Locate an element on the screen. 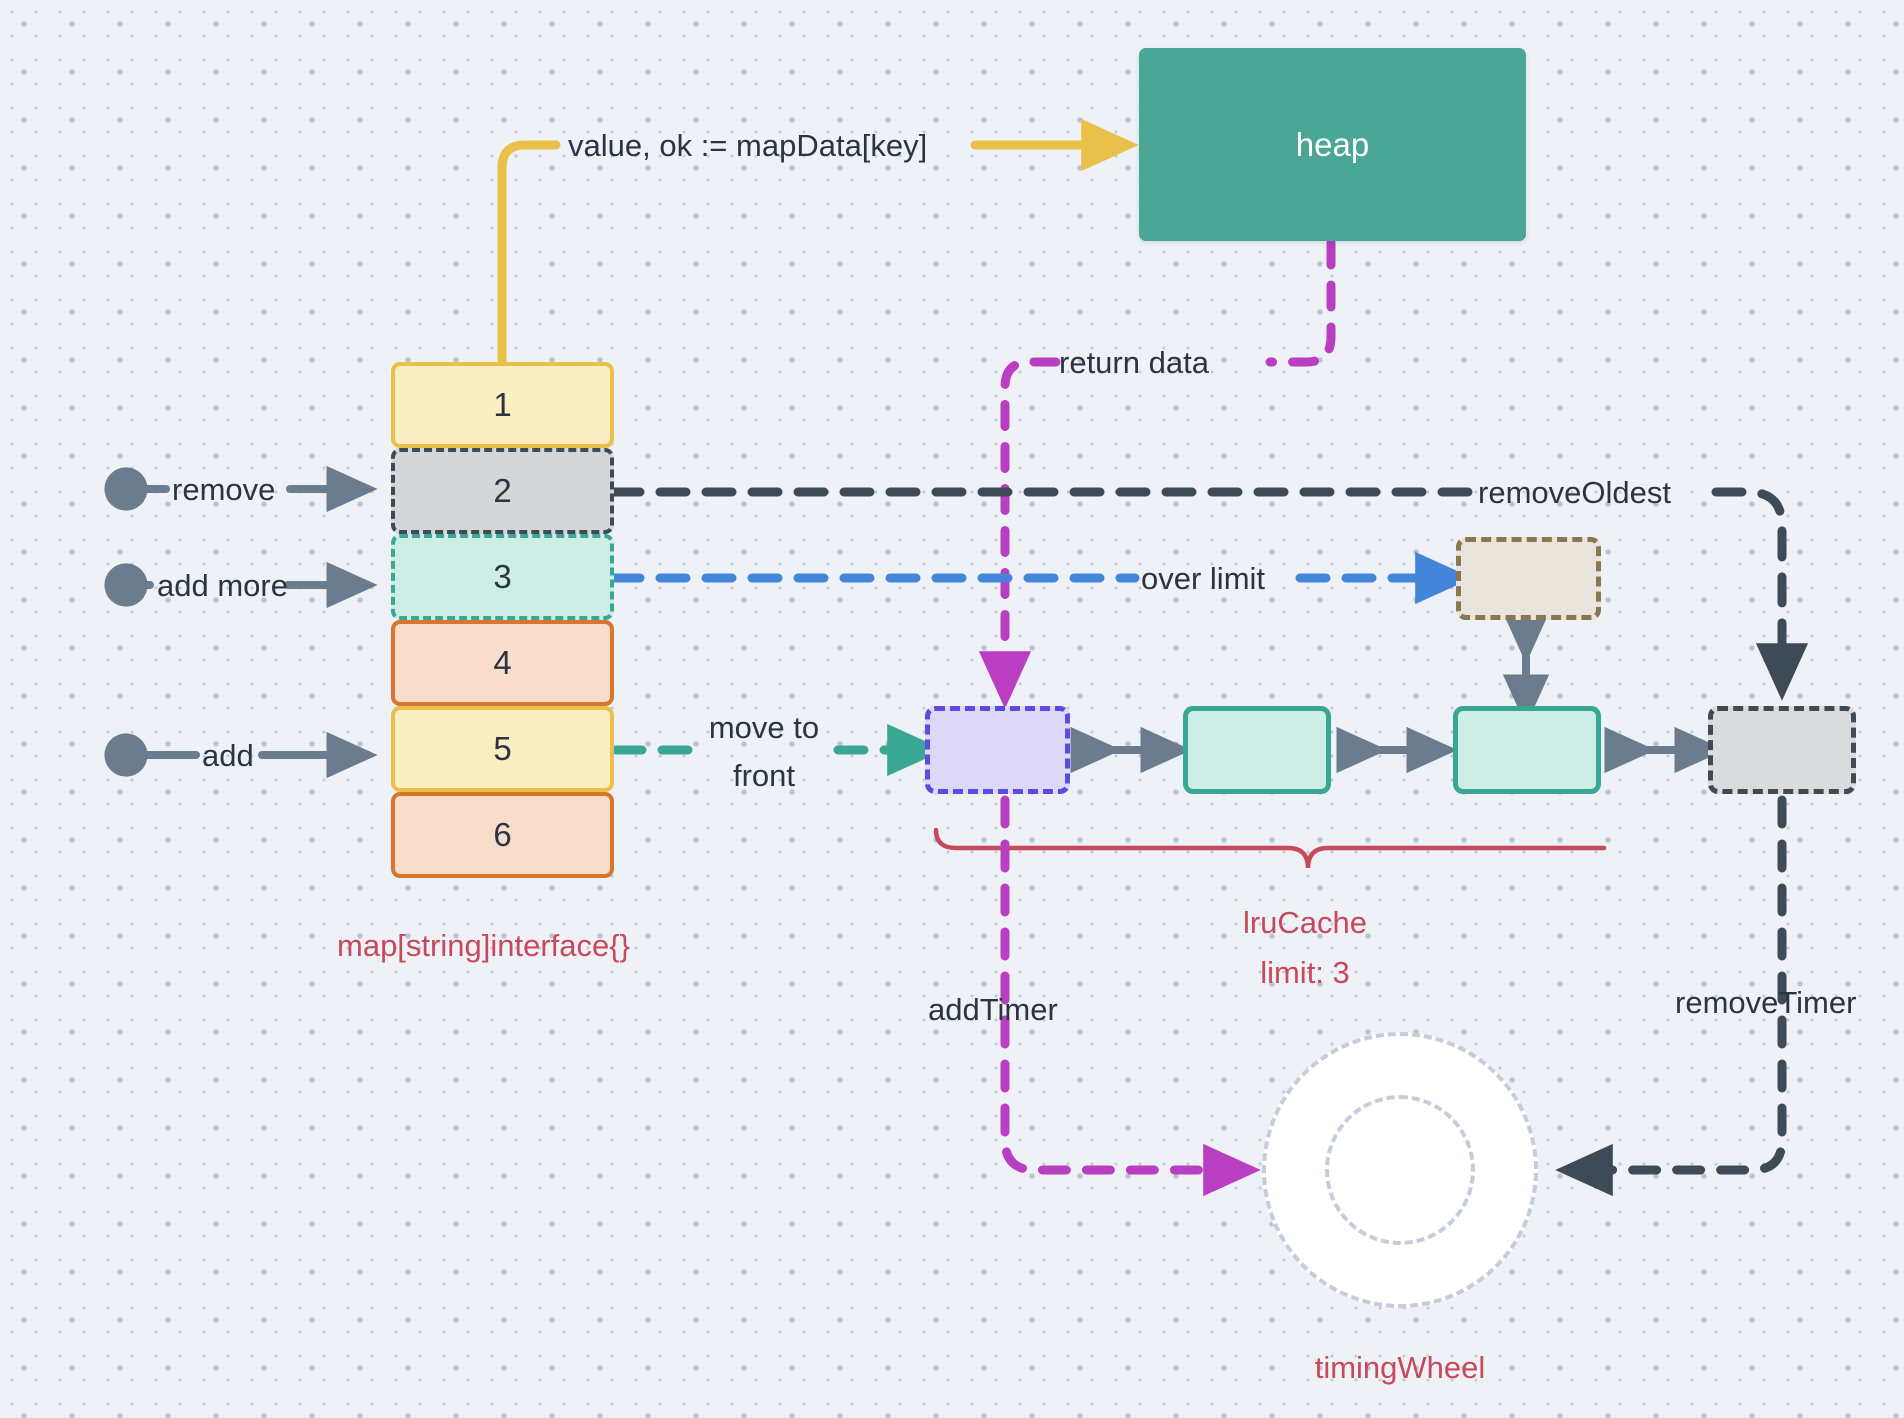 The height and width of the screenshot is (1418, 1904). heap-label: heap is located at coordinates (1332, 144).